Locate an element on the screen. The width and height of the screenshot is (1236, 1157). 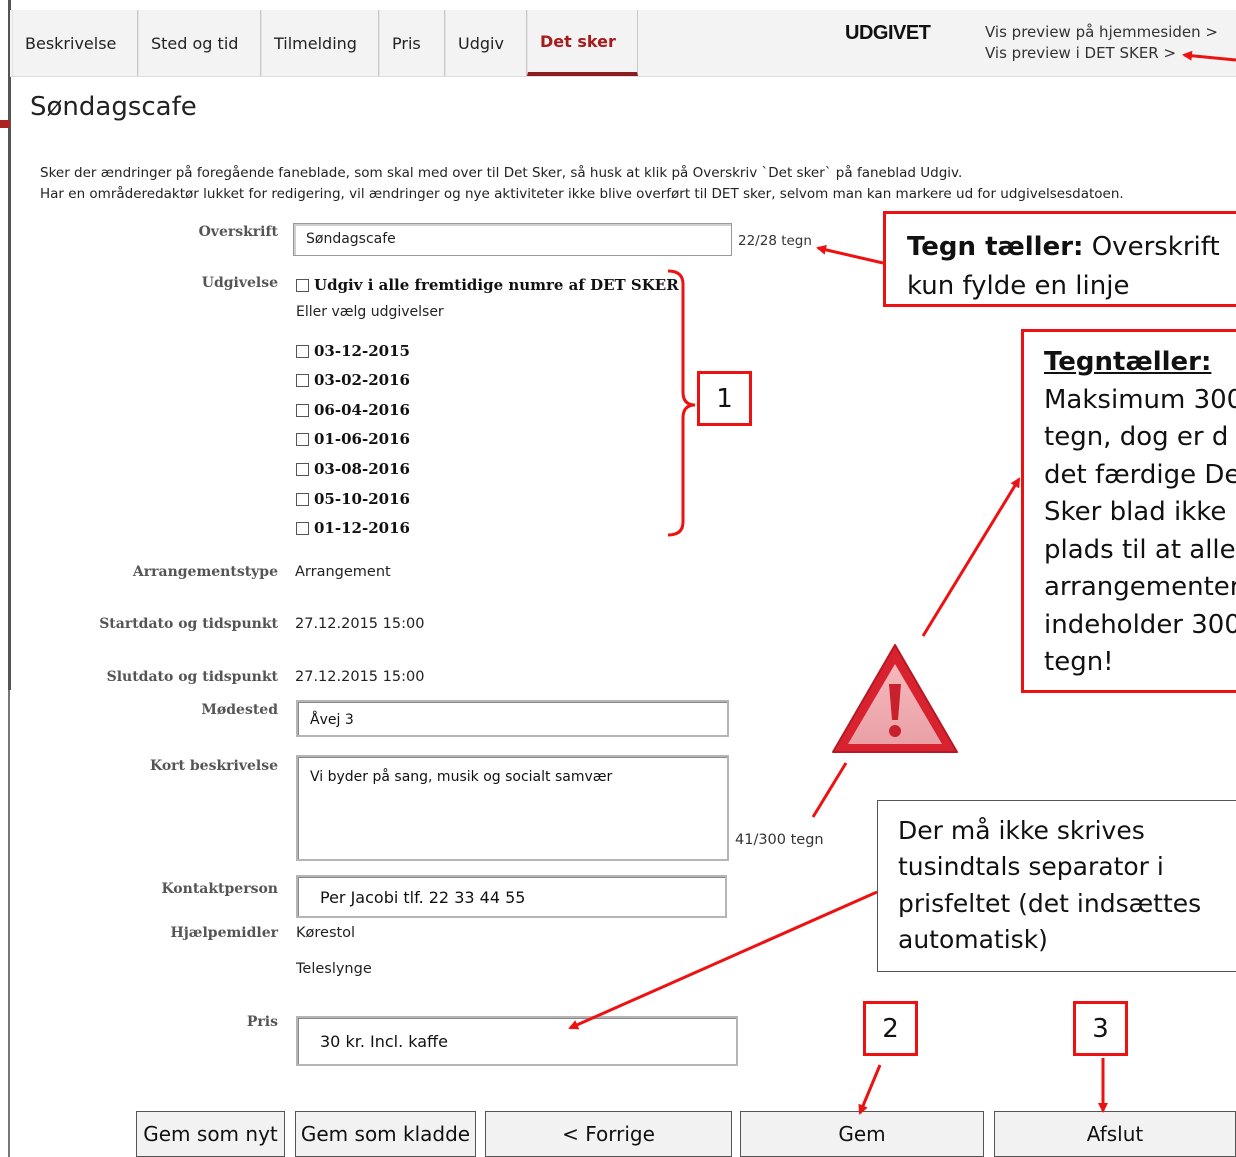
warning-icon is located at coordinates (895, 698).